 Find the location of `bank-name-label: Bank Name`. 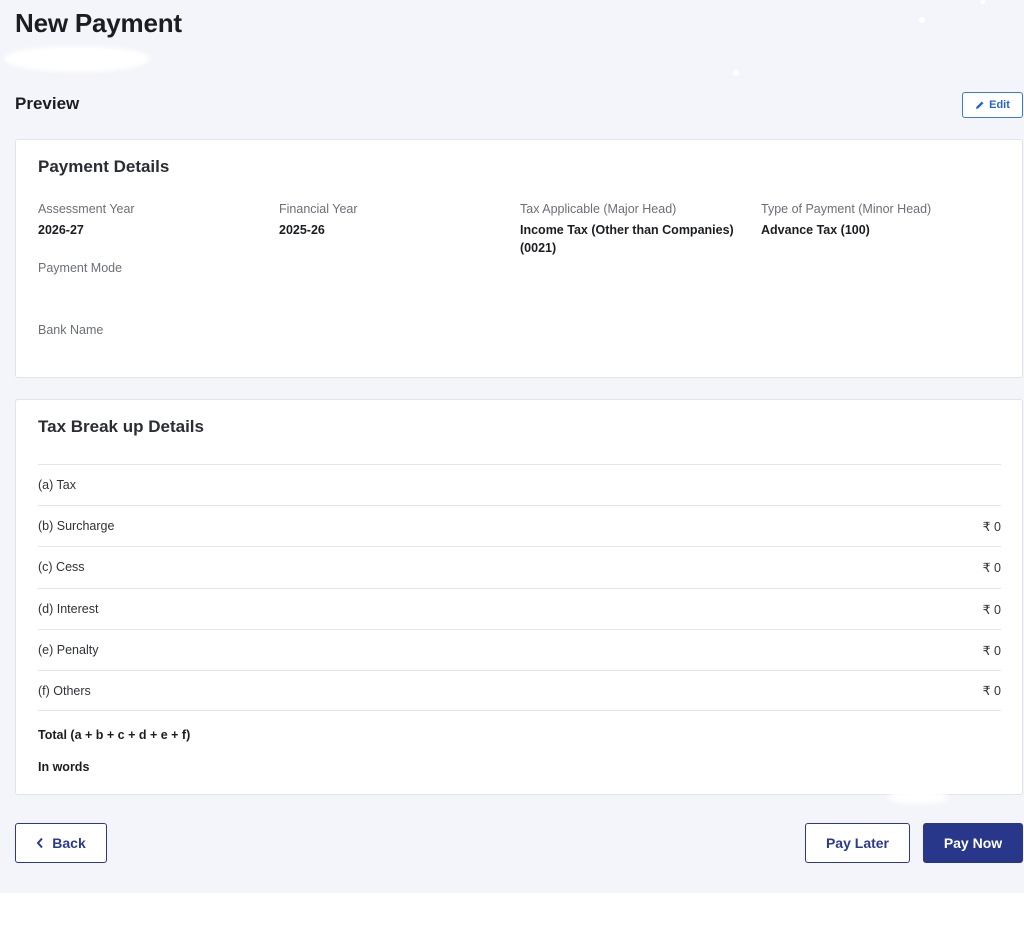

bank-name-label: Bank Name is located at coordinates (71, 330).